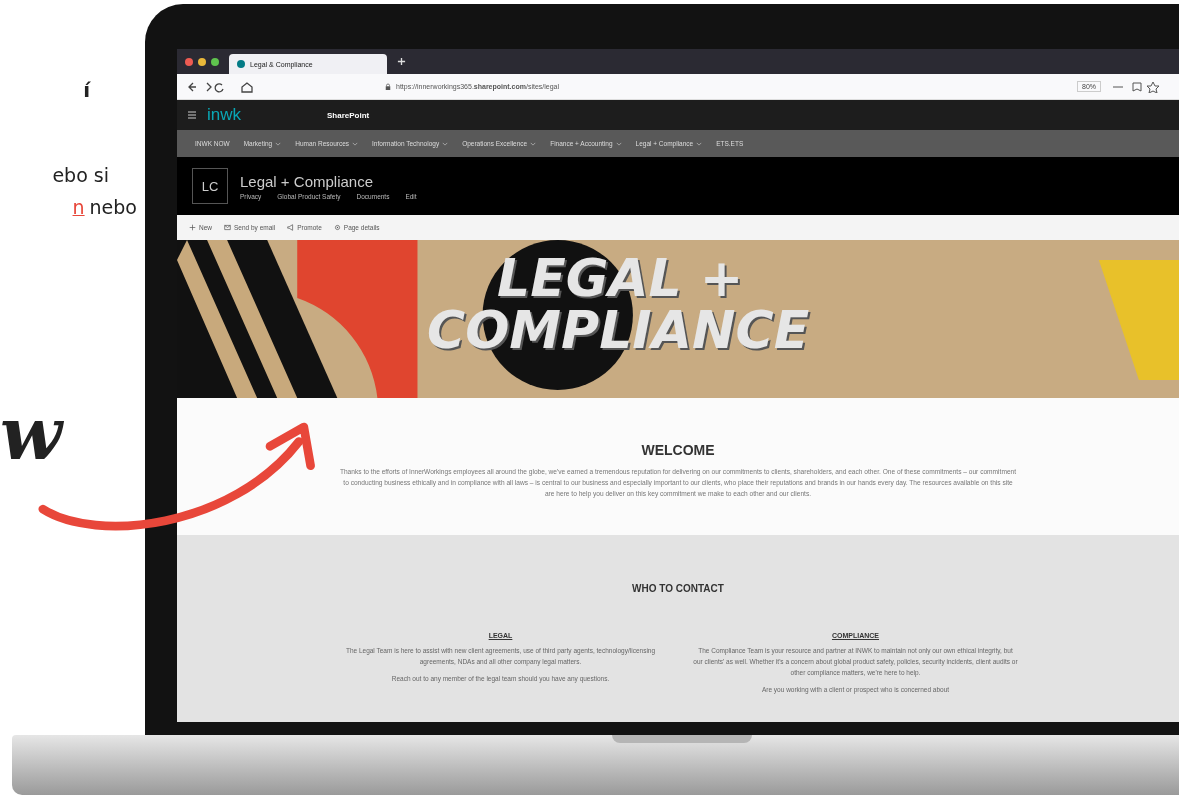  I want to click on gear-icon, so click(337, 227).